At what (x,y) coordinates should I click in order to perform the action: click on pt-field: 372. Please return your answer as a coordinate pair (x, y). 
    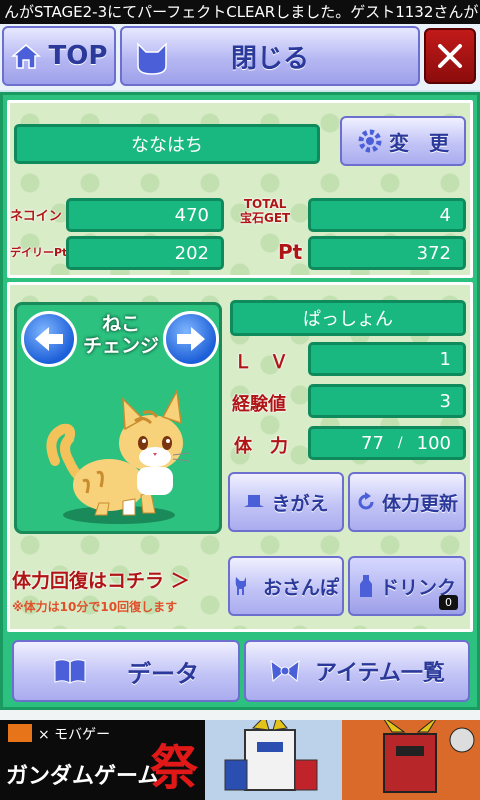
    Looking at the image, I should click on (387, 253).